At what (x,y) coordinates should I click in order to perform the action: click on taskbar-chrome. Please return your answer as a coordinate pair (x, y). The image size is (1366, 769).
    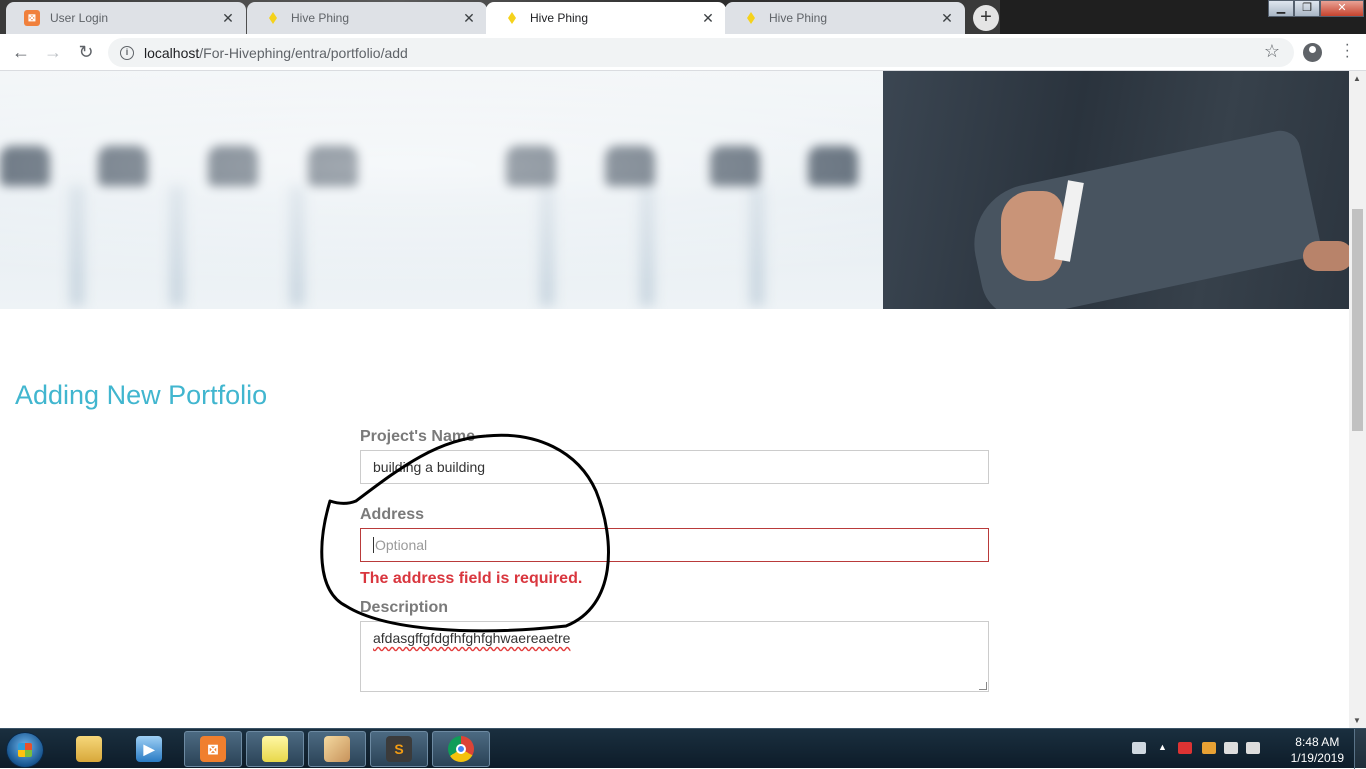
    Looking at the image, I should click on (461, 749).